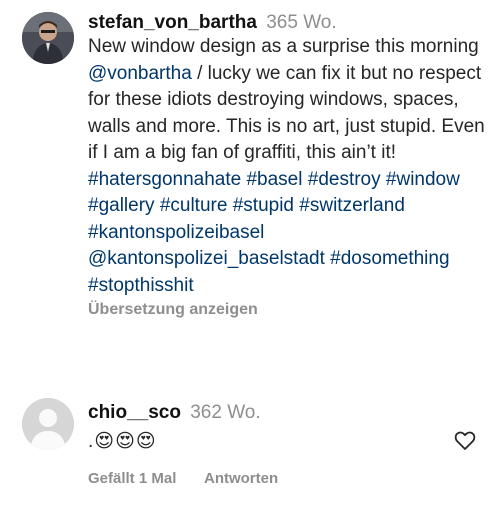  What do you see at coordinates (288, 310) in the screenshot?
I see `translate-link: Übersetzung anzeigen` at bounding box center [288, 310].